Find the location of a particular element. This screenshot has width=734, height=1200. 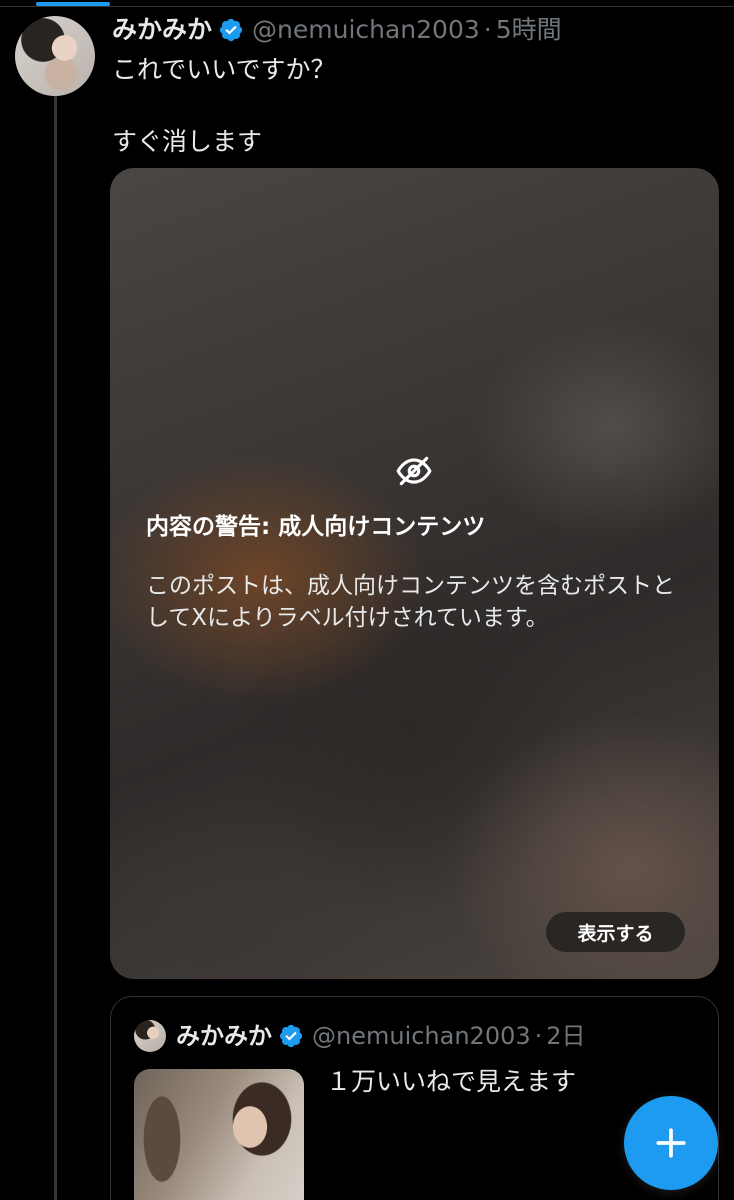

quoted-avatar is located at coordinates (150, 1036).